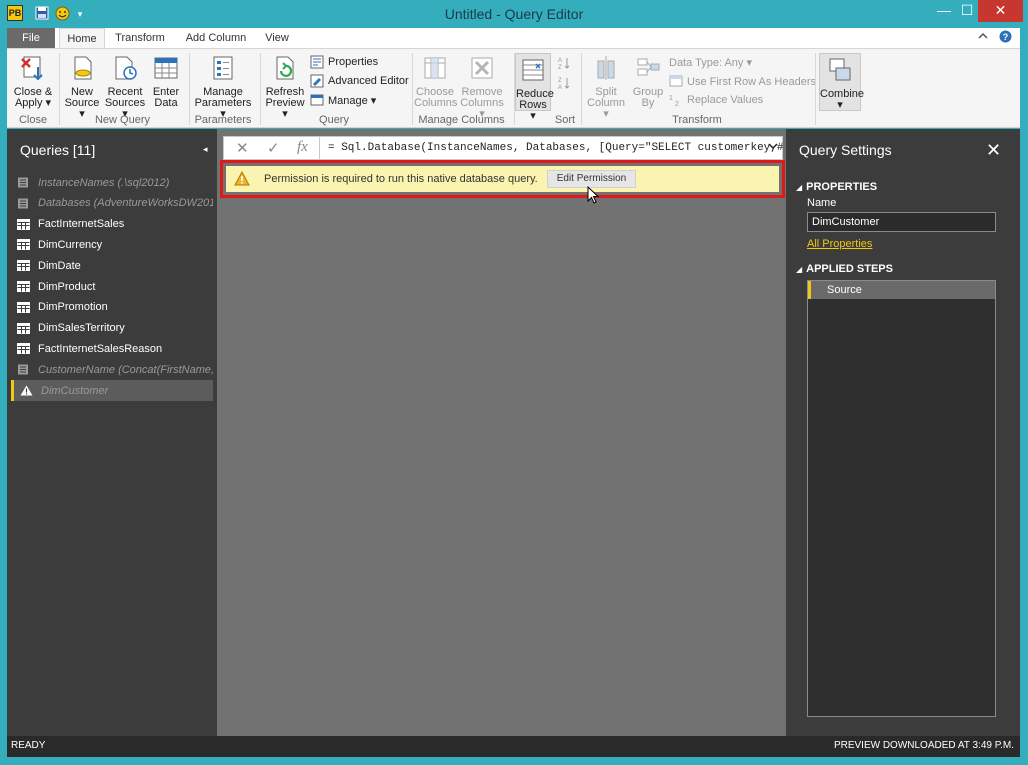 This screenshot has width=1028, height=765. What do you see at coordinates (716, 100) in the screenshot?
I see `replace-values-button: 12 Replace Values` at bounding box center [716, 100].